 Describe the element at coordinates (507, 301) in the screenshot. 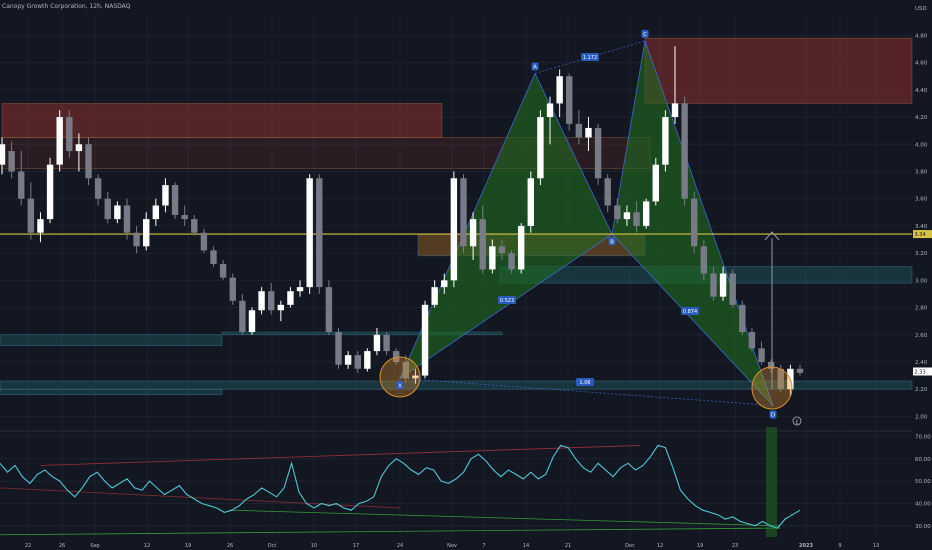

I see `ratio-label: 0.523` at that location.